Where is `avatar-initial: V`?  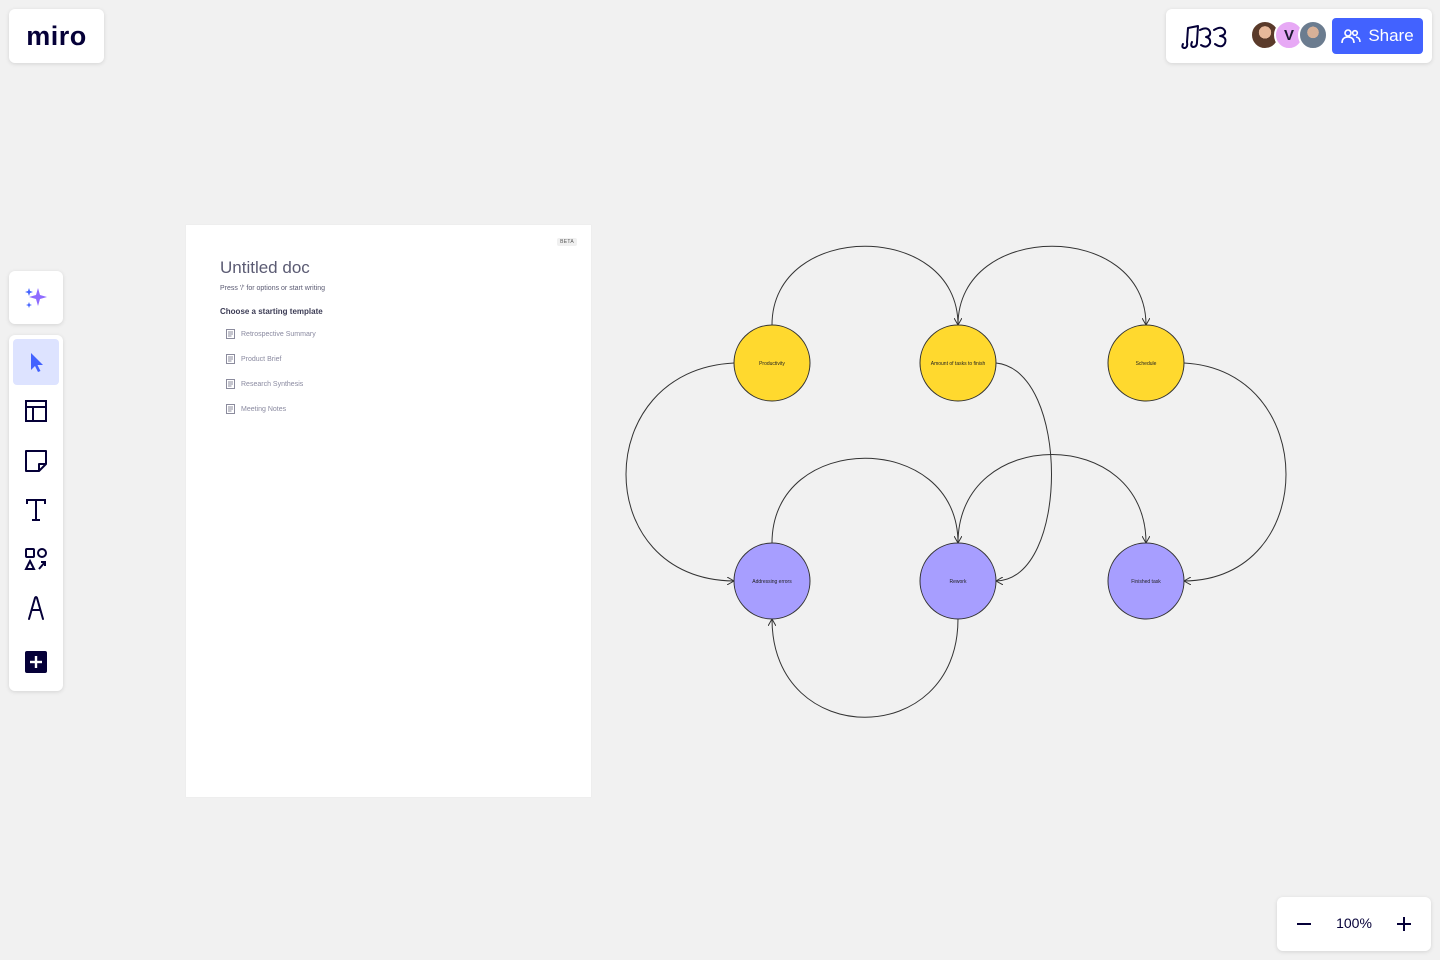
avatar-initial: V is located at coordinates (1288, 35).